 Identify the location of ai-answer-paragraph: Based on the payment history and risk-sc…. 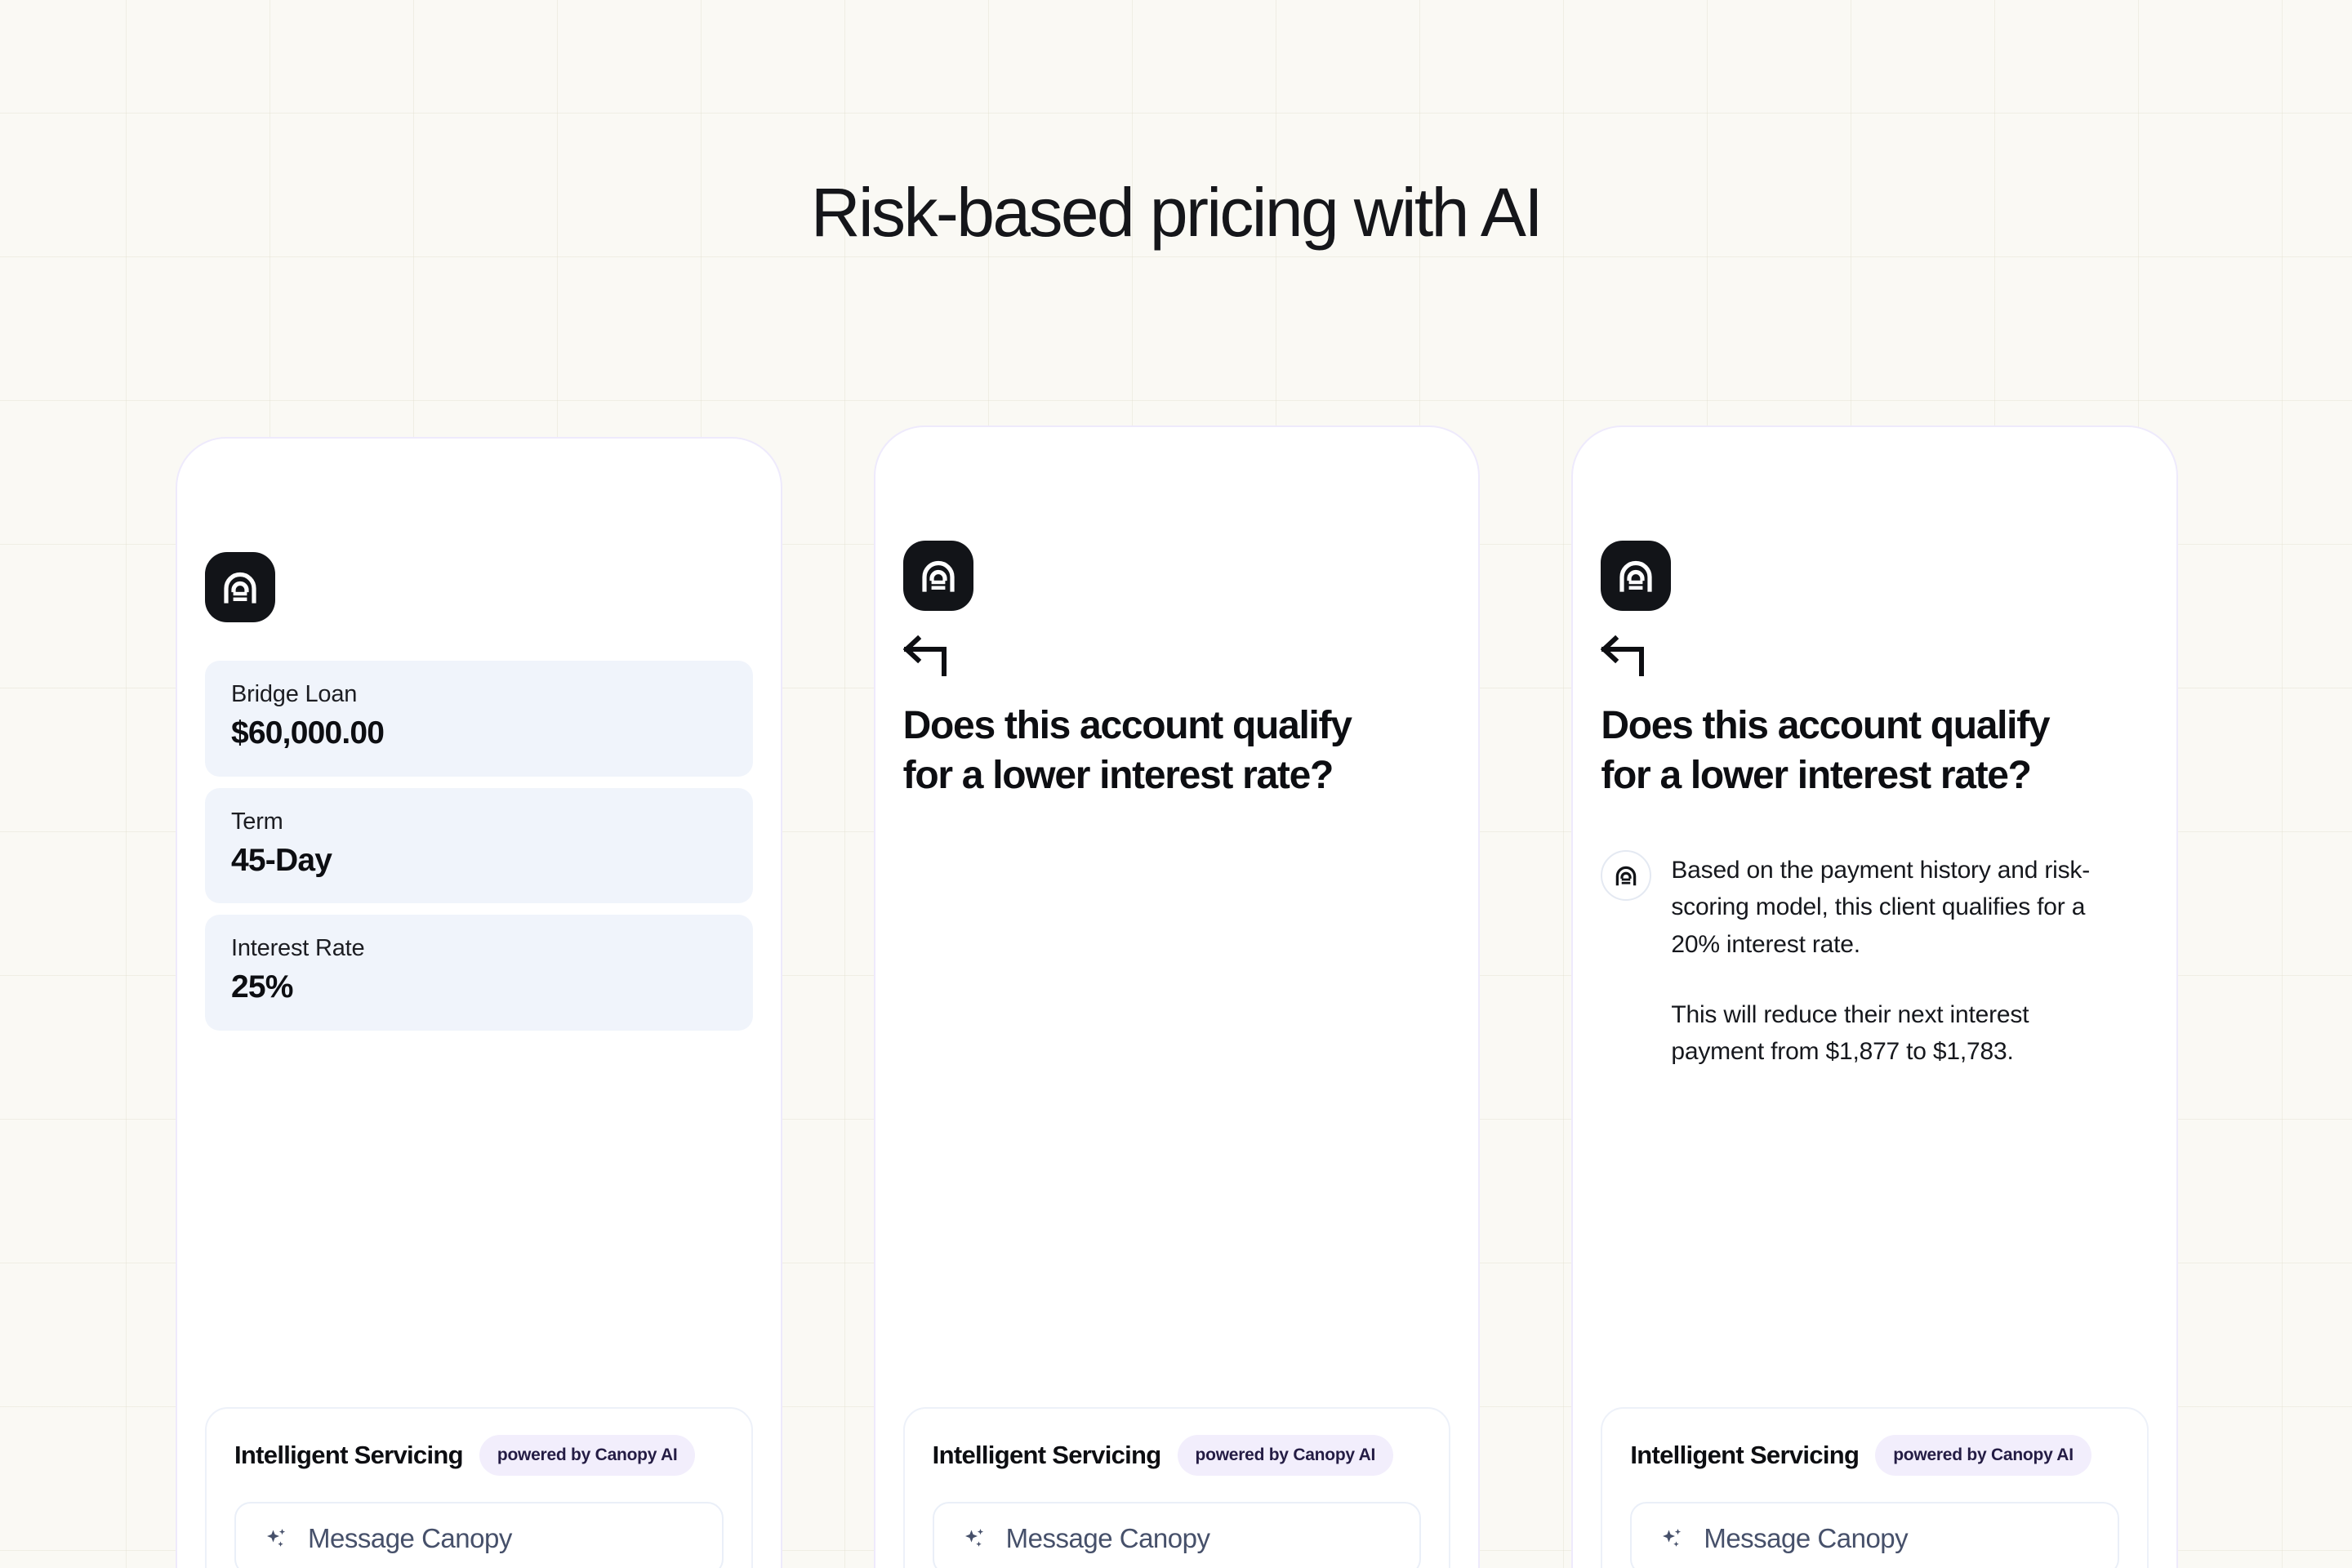
(1881, 907).